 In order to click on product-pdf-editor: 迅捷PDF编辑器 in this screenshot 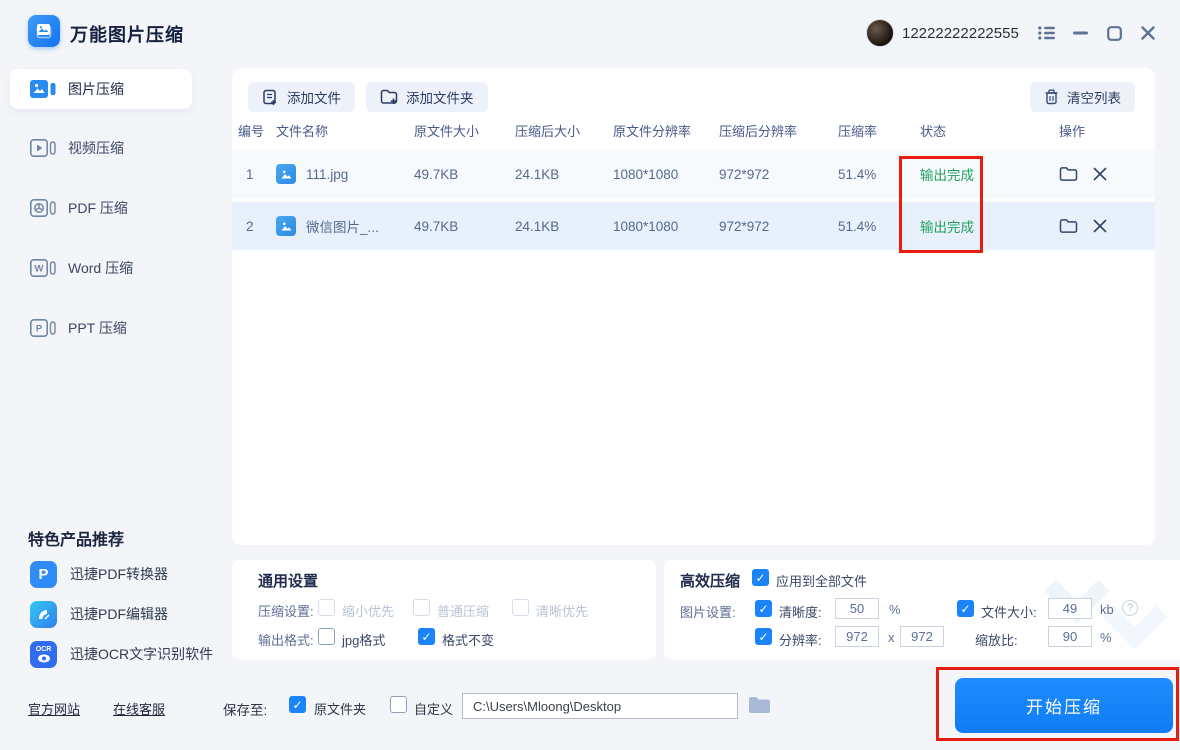, I will do `click(99, 614)`.